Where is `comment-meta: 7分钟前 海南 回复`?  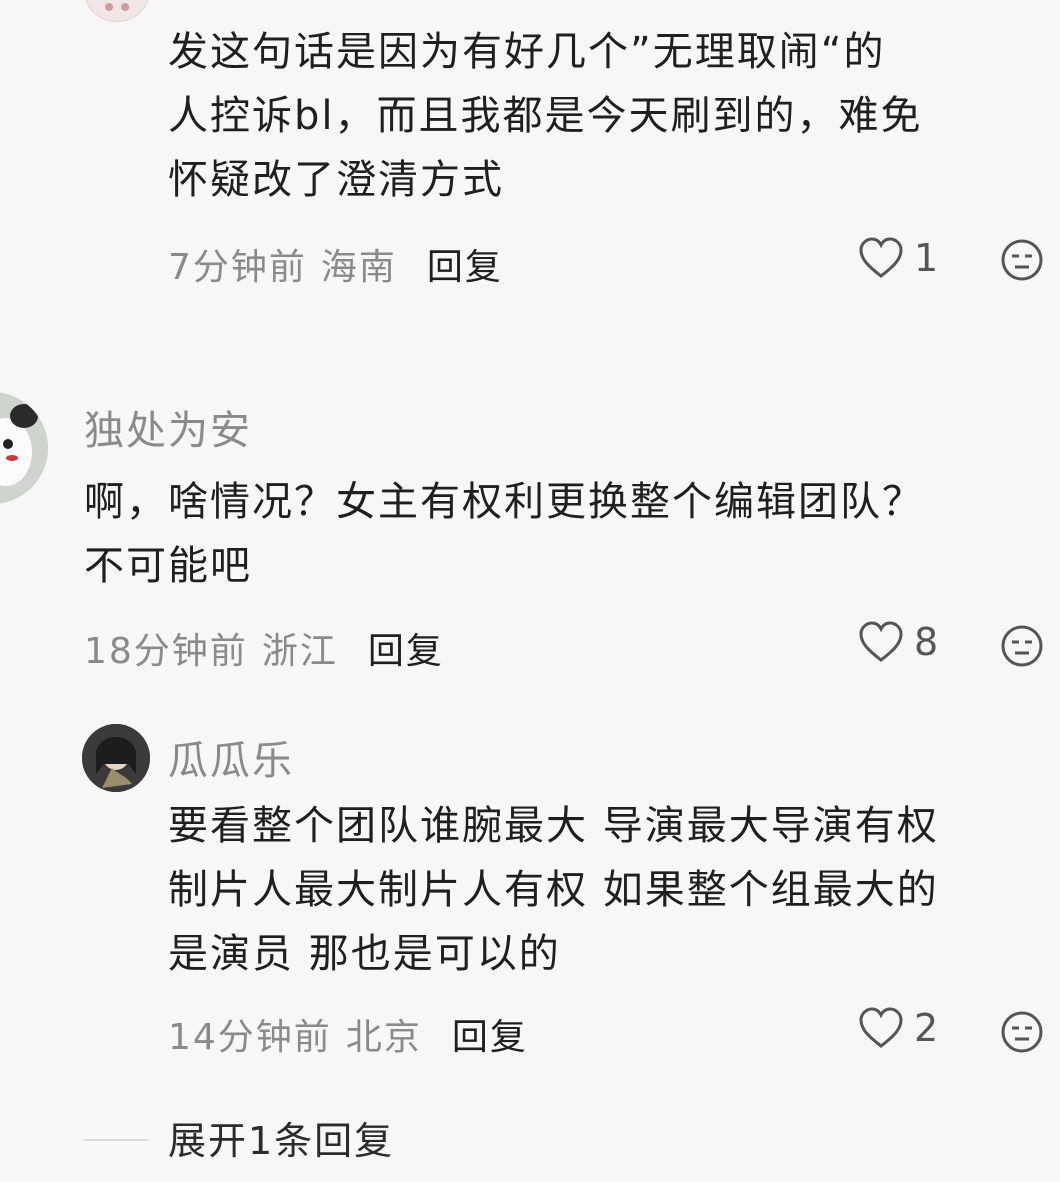 comment-meta: 7分钟前 海南 回复 is located at coordinates (335, 264).